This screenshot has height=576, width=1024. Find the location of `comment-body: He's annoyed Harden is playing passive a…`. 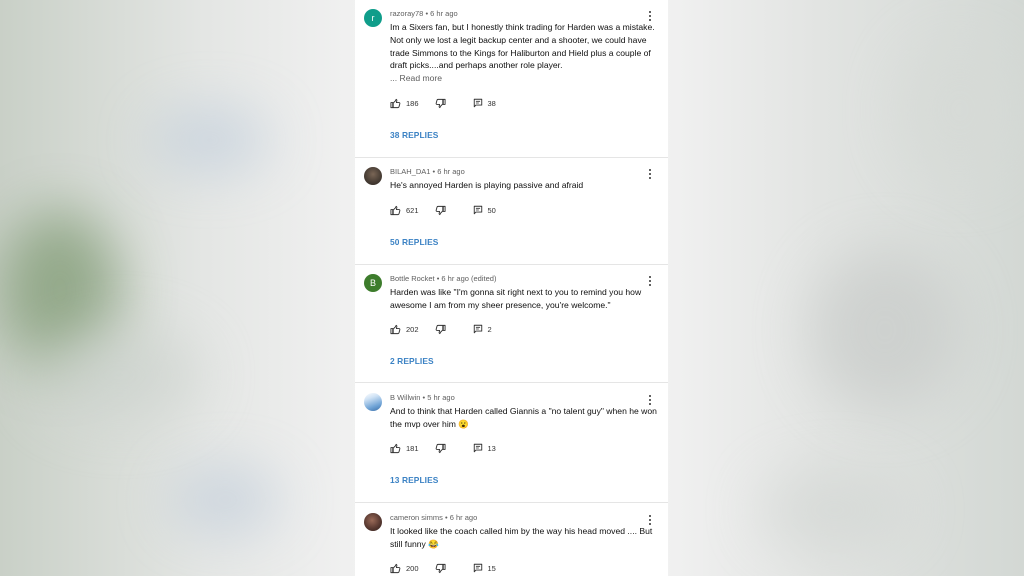

comment-body: He's annoyed Harden is playing passive a… is located at coordinates (487, 185).